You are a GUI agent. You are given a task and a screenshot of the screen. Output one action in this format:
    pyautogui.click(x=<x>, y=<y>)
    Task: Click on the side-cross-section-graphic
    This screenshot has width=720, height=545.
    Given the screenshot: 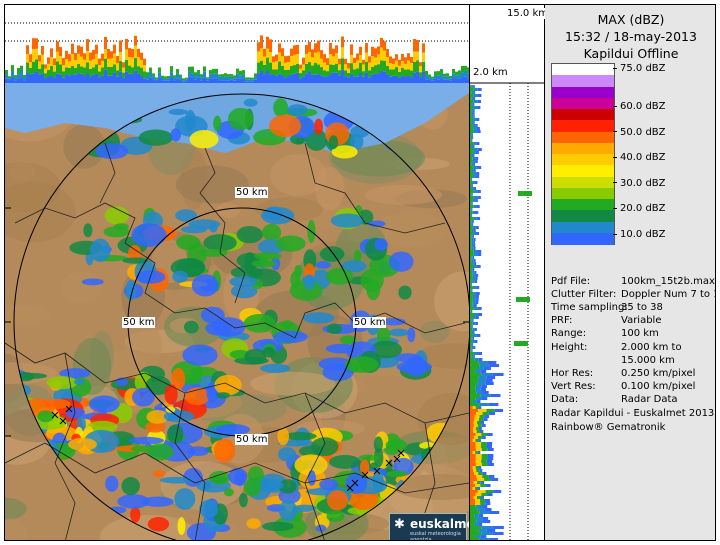 What is the action you would take?
    pyautogui.click(x=508, y=311)
    